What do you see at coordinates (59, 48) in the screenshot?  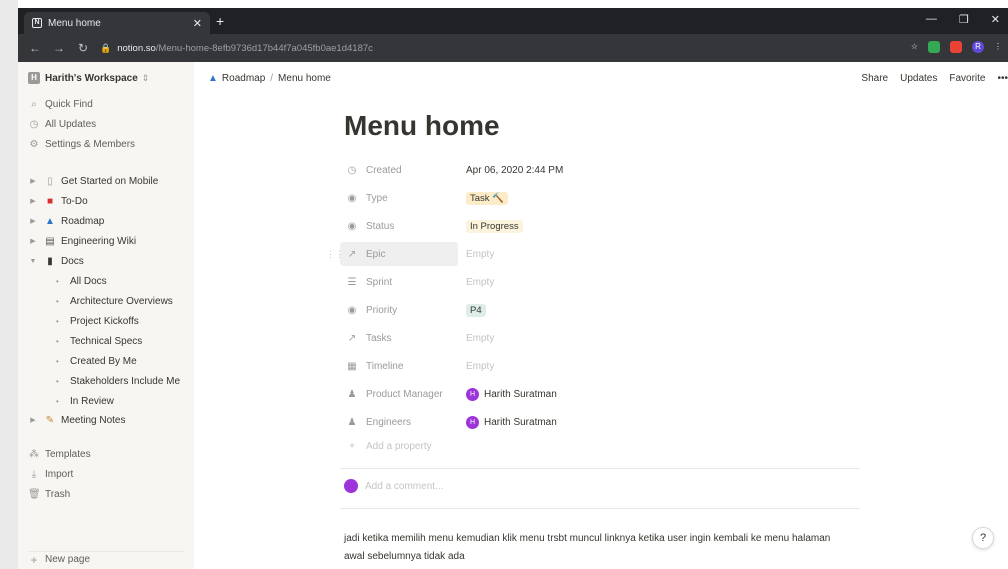 I see `forward-icon: →` at bounding box center [59, 48].